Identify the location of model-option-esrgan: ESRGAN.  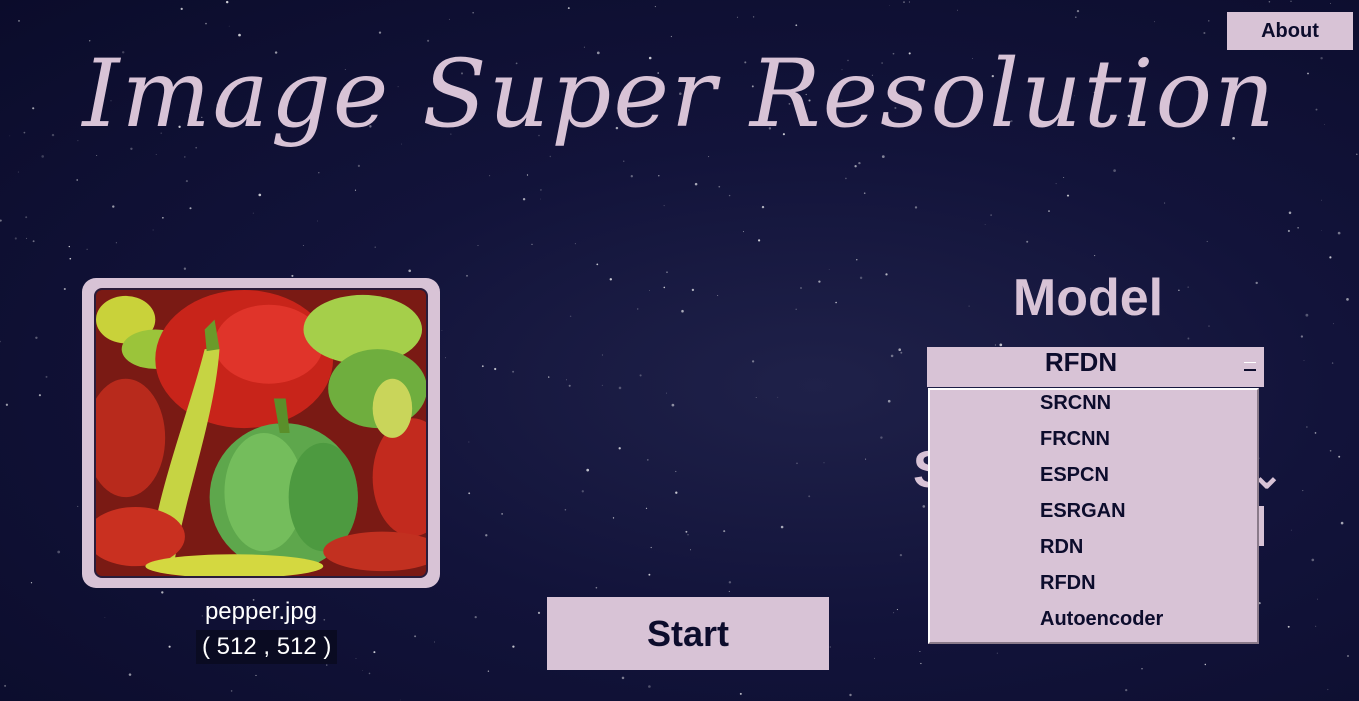
(1093, 518).